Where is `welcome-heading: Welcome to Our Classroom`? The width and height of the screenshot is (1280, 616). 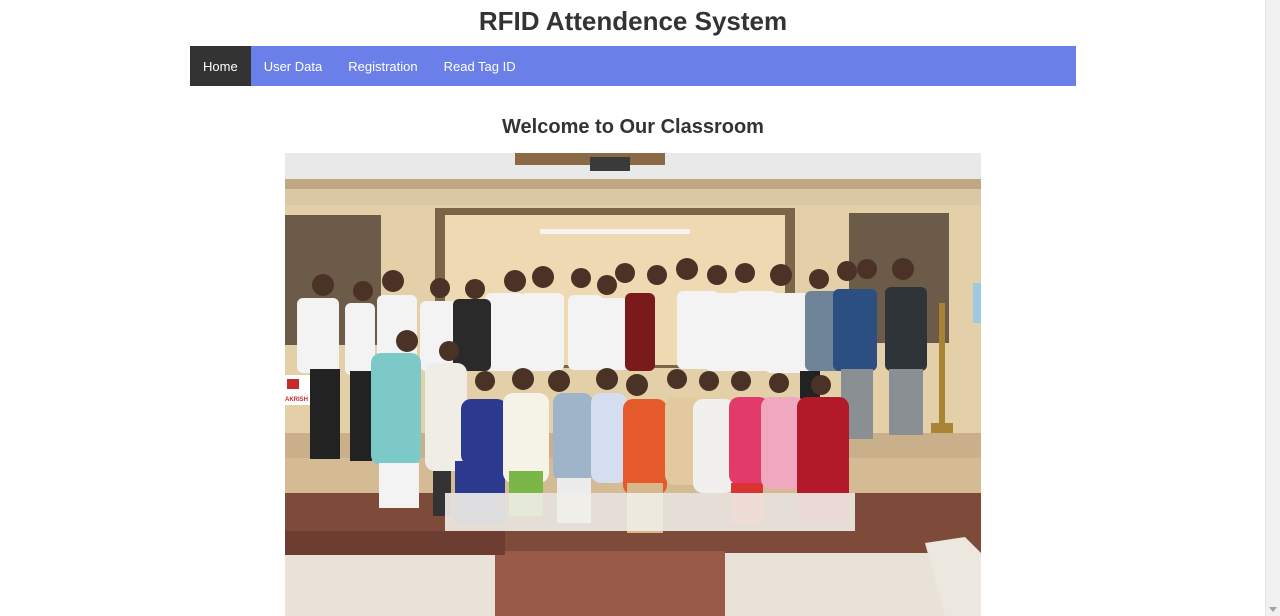 welcome-heading: Welcome to Our Classroom is located at coordinates (633, 127).